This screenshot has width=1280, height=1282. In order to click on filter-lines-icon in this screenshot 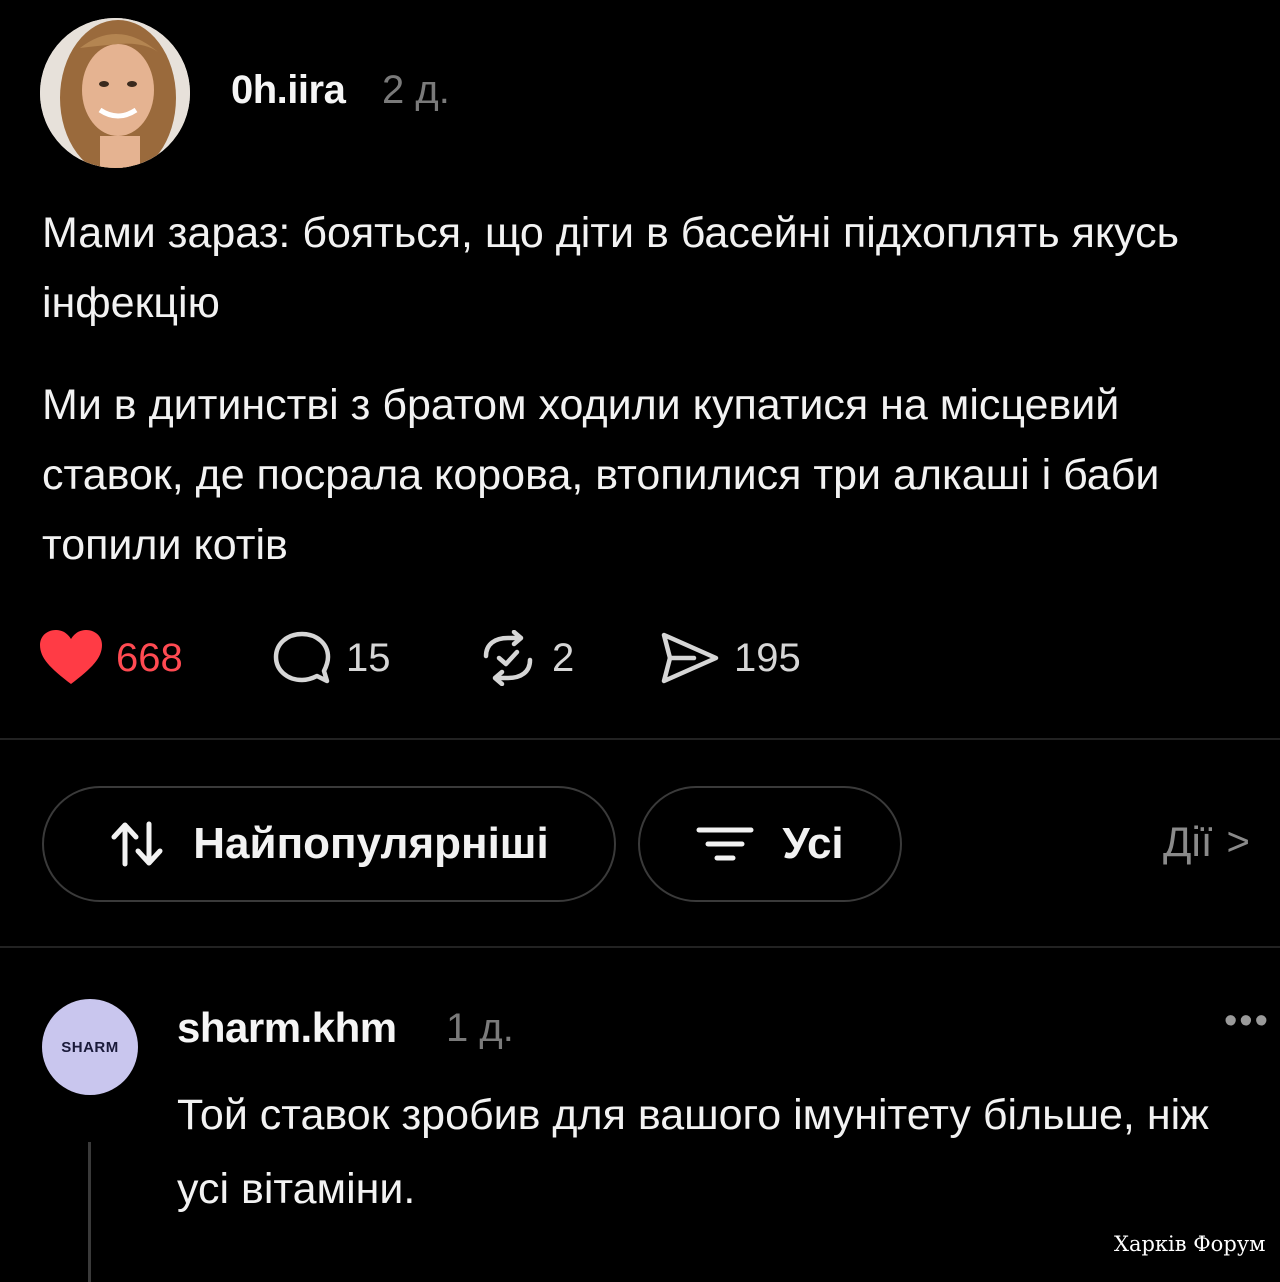, I will do `click(739, 844)`.